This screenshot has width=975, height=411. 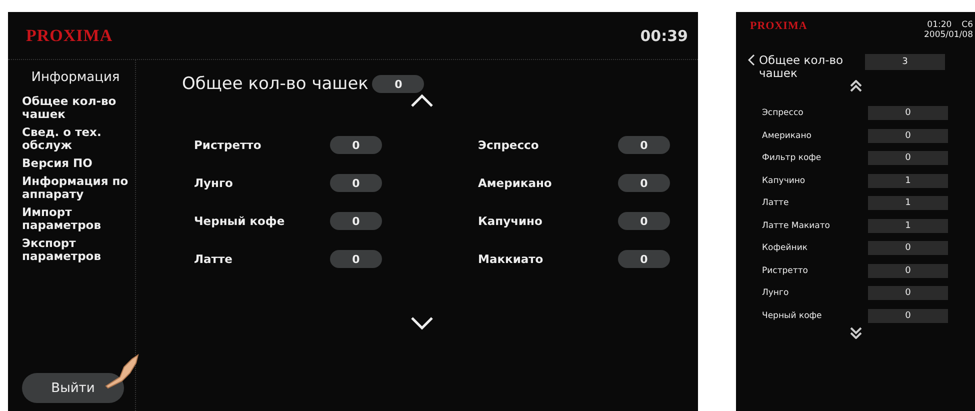 What do you see at coordinates (905, 62) in the screenshot?
I see `total-cups-value: 3` at bounding box center [905, 62].